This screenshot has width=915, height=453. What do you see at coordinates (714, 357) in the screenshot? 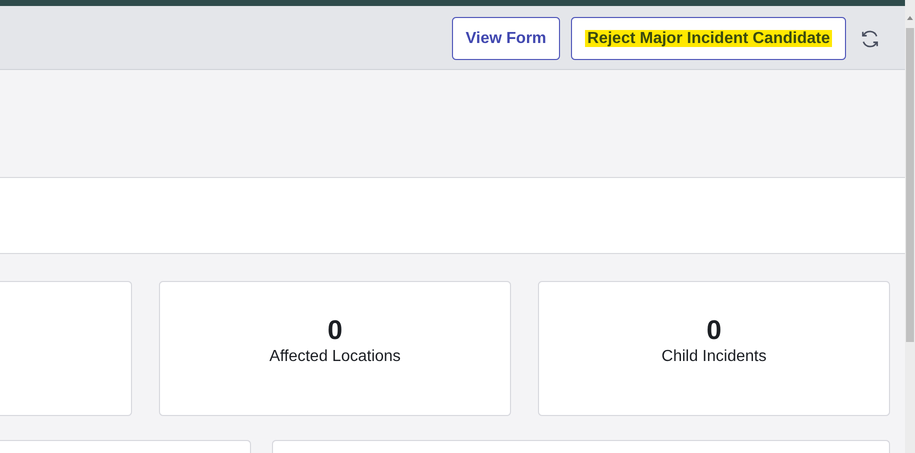
I see `stat-label: Child Incidents` at bounding box center [714, 357].